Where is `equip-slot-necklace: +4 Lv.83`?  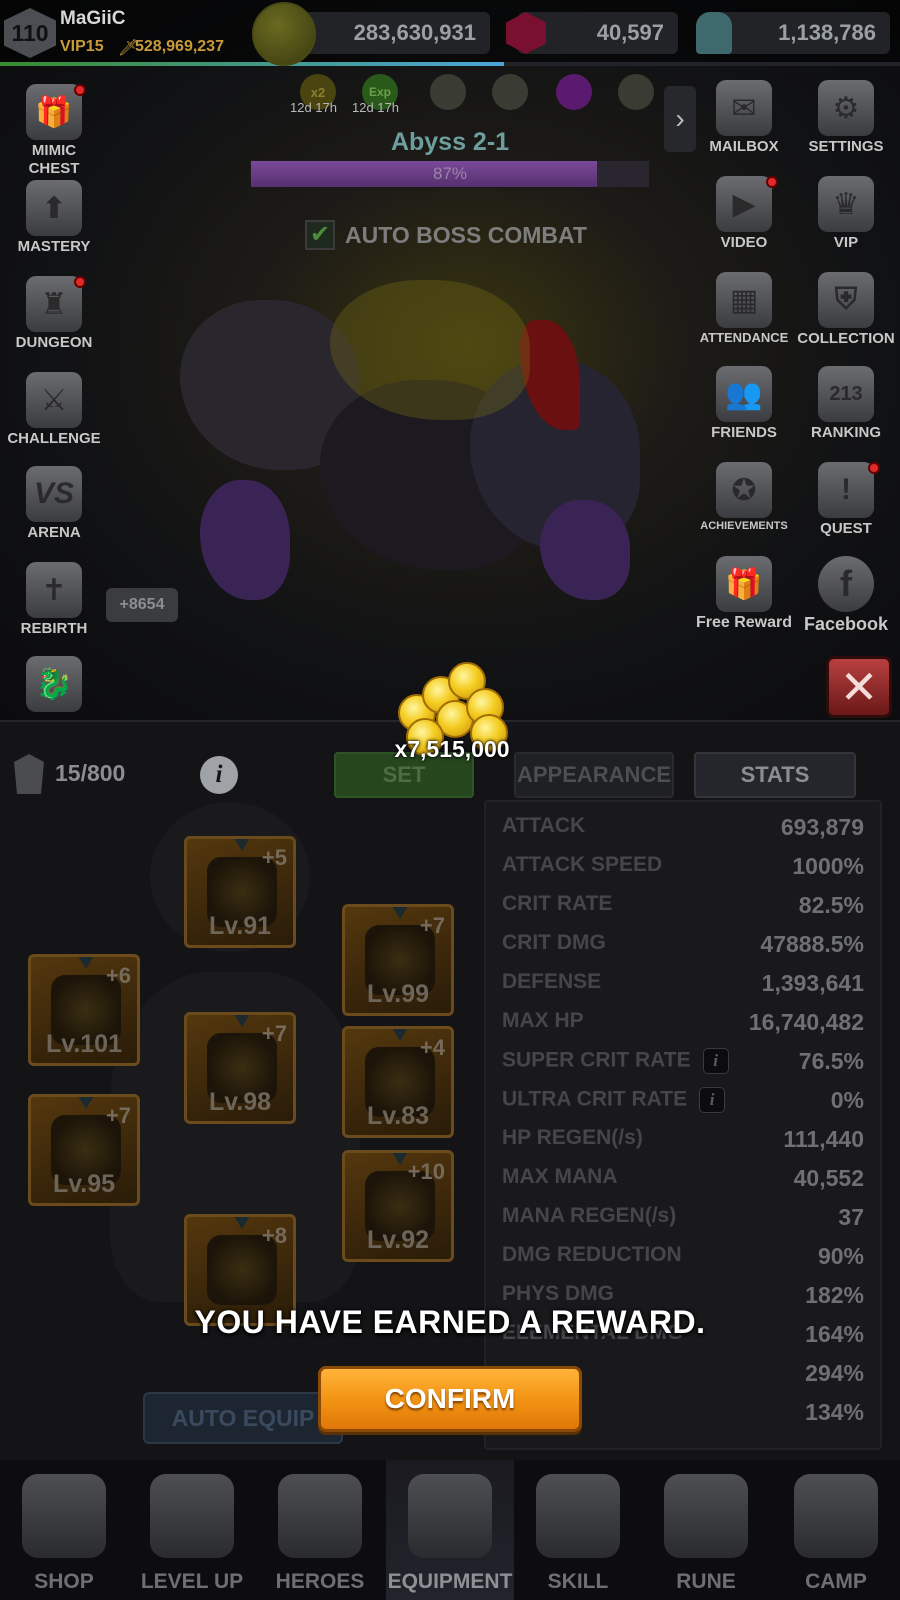
equip-slot-necklace: +4 Lv.83 is located at coordinates (398, 1082).